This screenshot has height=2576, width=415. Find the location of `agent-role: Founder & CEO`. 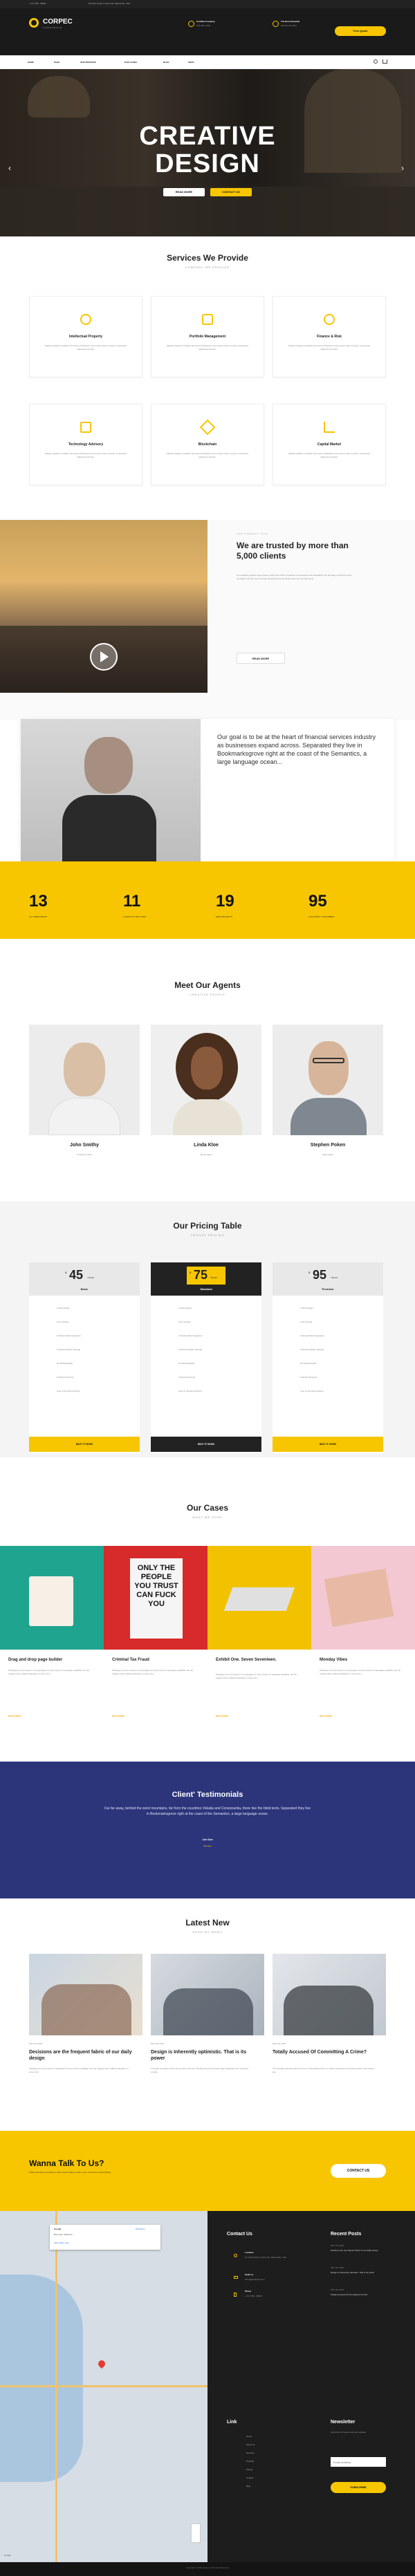

agent-role: Founder & CEO is located at coordinates (84, 1154).